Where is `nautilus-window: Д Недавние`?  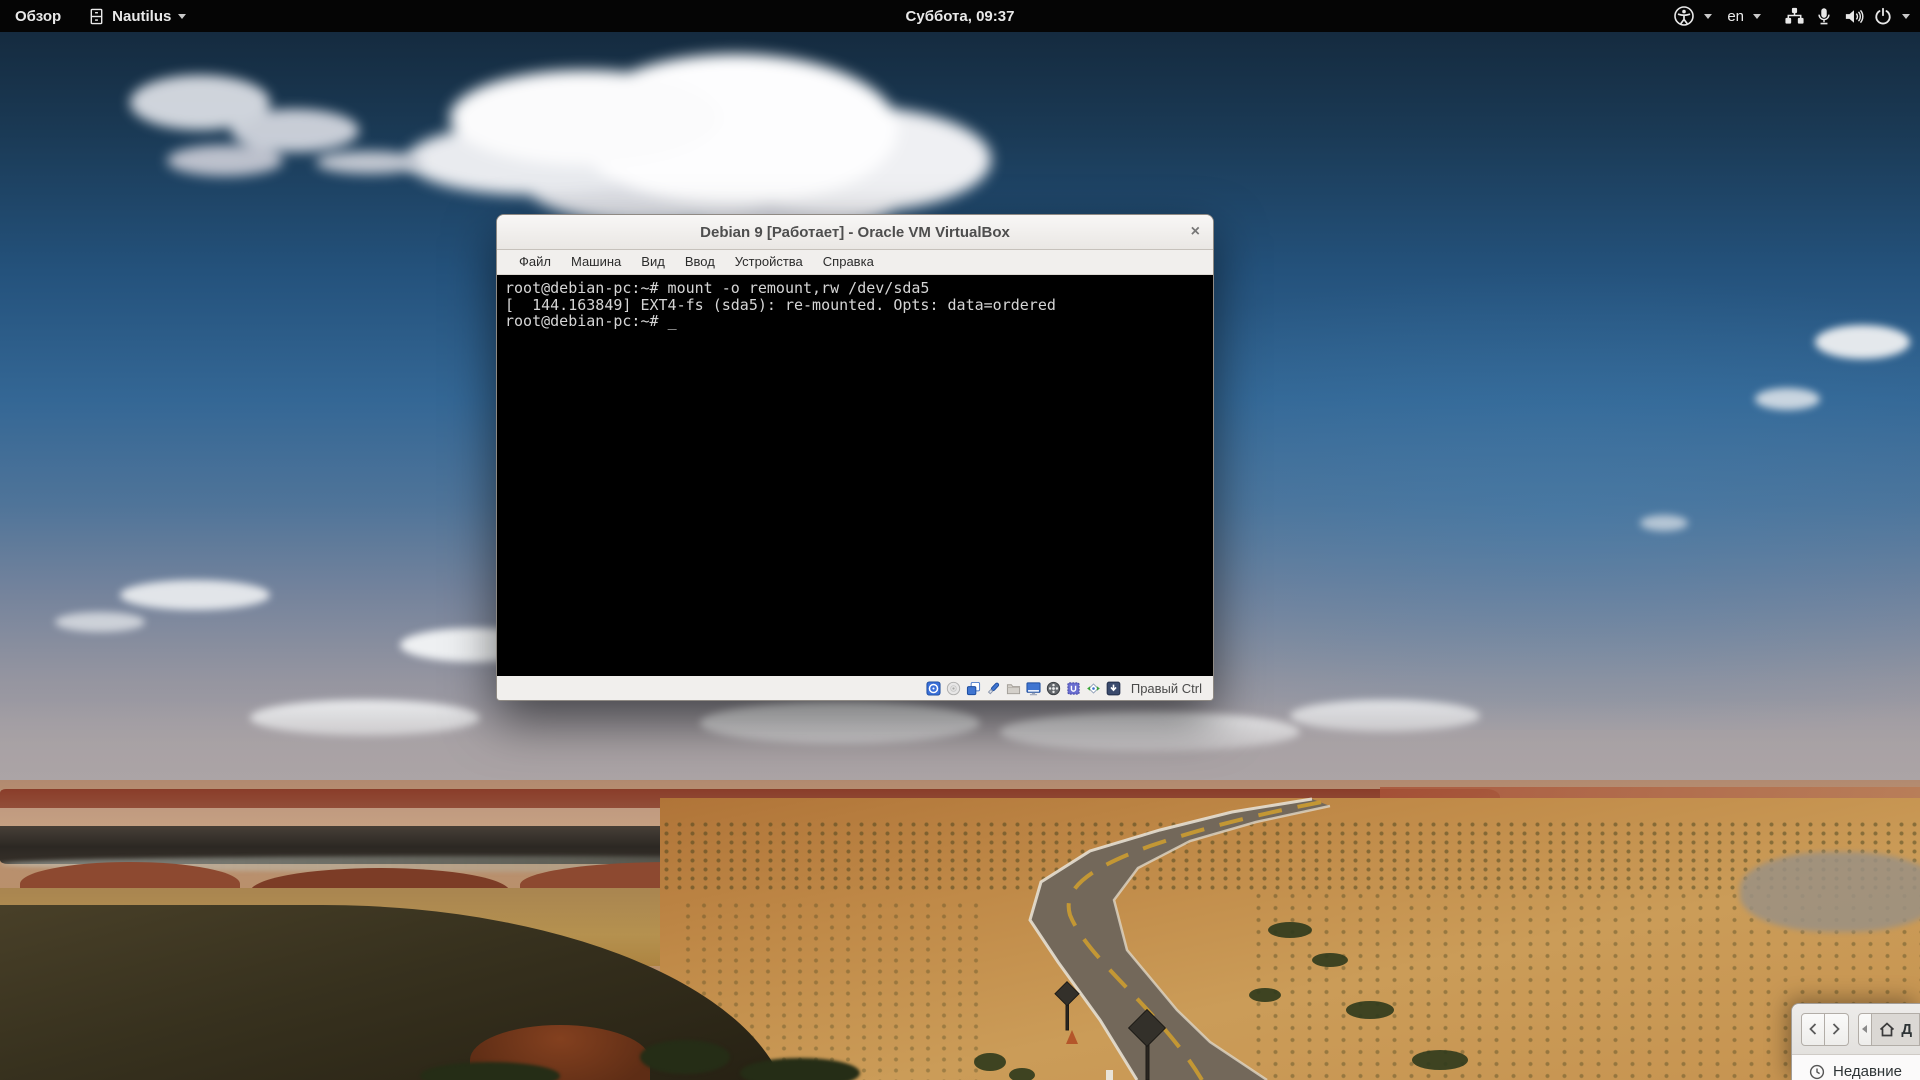
nautilus-window: Д Недавние is located at coordinates (1855, 1041).